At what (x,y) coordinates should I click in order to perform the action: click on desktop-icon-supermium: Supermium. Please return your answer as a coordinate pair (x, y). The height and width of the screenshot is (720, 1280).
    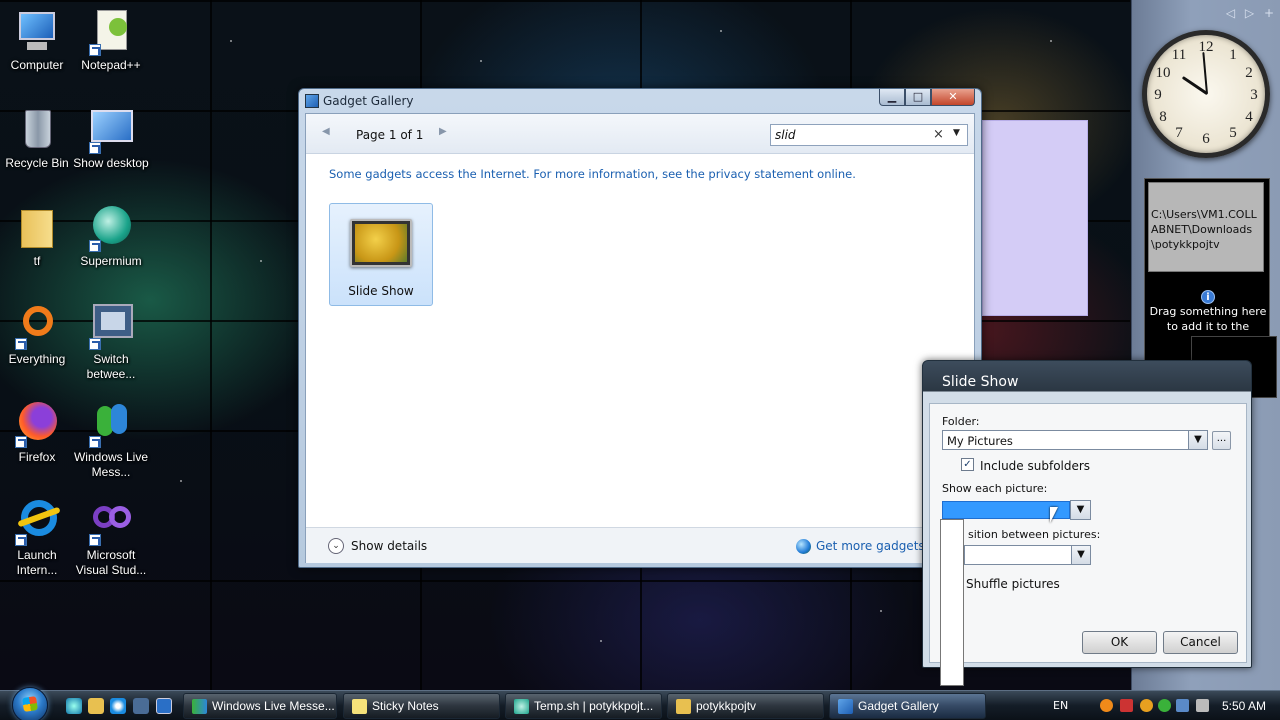
    Looking at the image, I should click on (111, 236).